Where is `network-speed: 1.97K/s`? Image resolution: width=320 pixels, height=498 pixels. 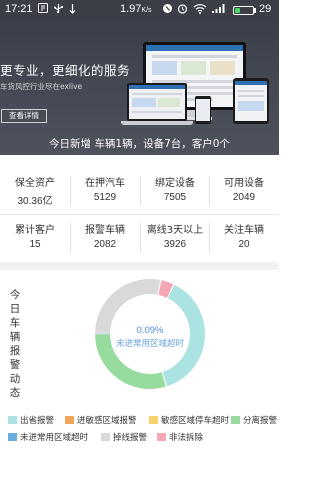 network-speed: 1.97K/s is located at coordinates (136, 9).